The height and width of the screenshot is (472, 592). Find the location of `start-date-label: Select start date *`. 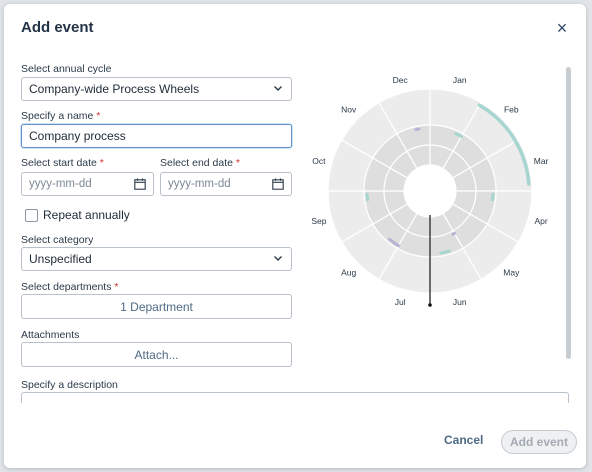

start-date-label: Select start date * is located at coordinates (62, 163).